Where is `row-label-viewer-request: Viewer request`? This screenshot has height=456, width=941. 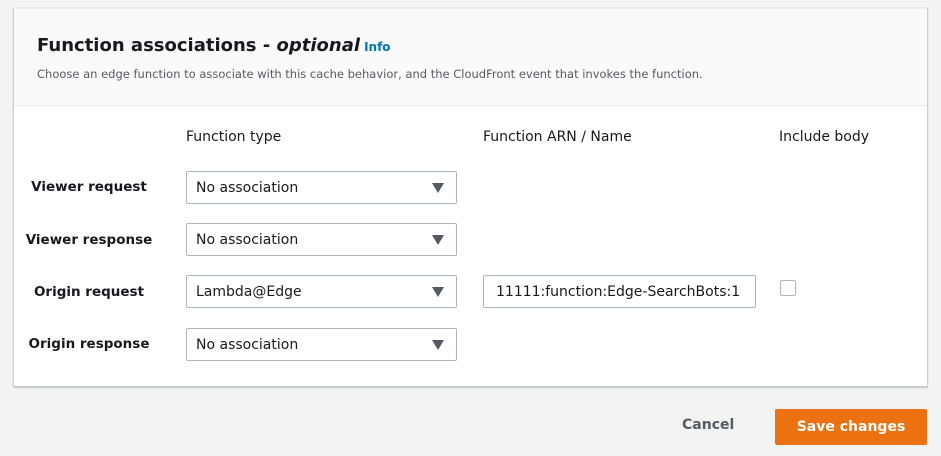
row-label-viewer-request: Viewer request is located at coordinates (89, 187).